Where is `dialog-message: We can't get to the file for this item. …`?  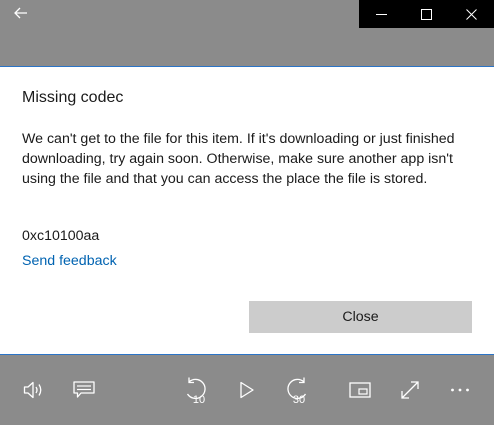
dialog-message: We can't get to the file for this item. … is located at coordinates (238, 159).